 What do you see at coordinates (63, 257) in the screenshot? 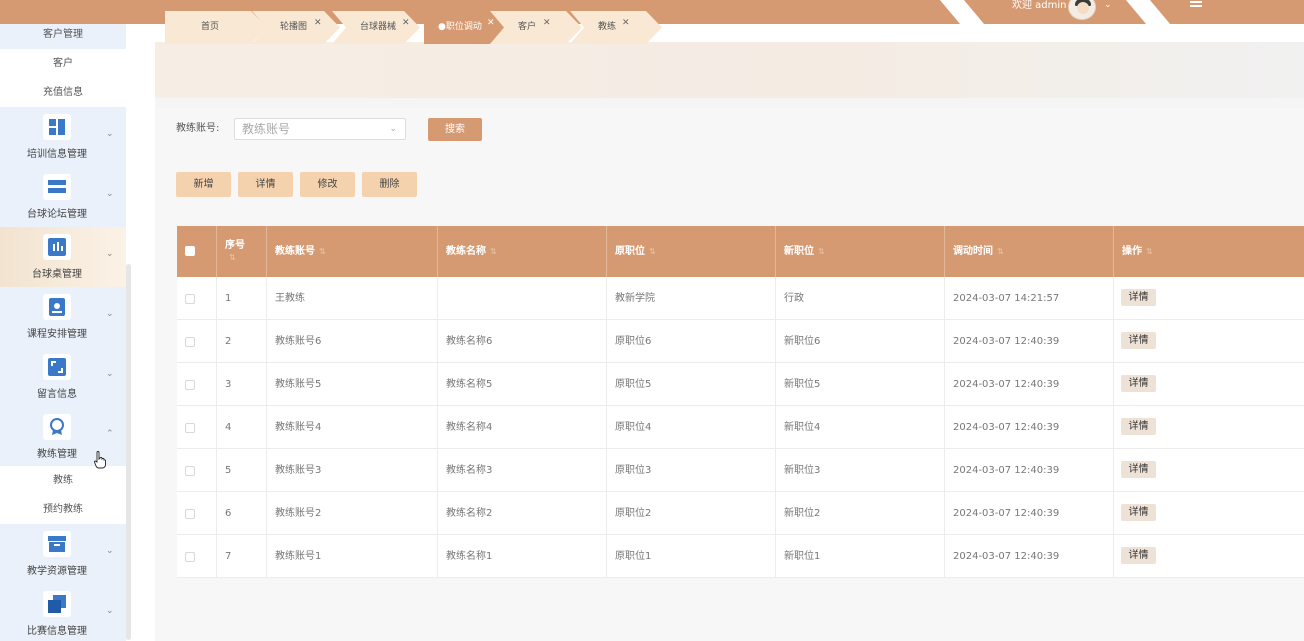
I see `sidebar-group-table: 台球桌管理 ⌄` at bounding box center [63, 257].